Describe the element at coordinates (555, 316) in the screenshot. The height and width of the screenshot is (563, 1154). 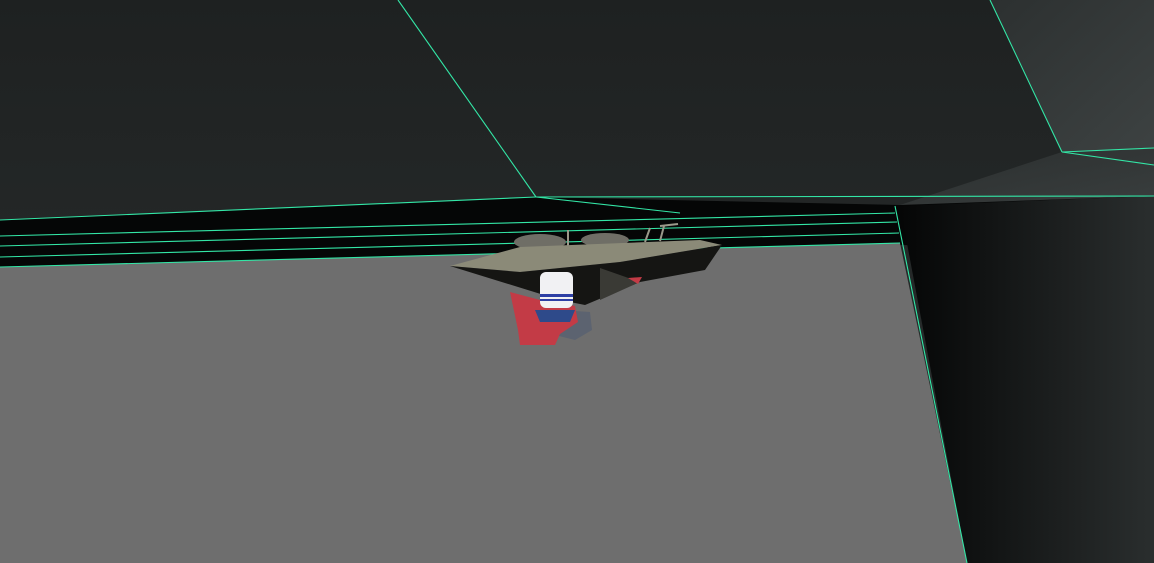
I see `character-collar` at that location.